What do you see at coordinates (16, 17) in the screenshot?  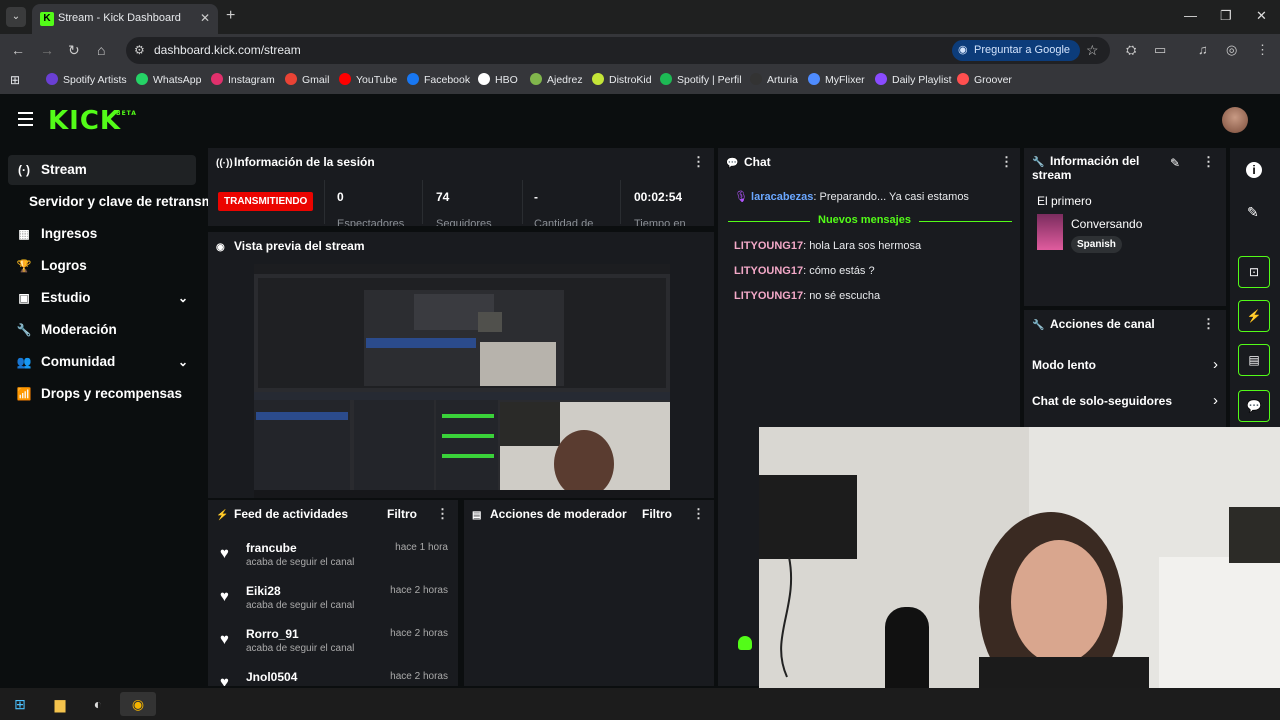 I see `tab-search-icon: ⌄` at bounding box center [16, 17].